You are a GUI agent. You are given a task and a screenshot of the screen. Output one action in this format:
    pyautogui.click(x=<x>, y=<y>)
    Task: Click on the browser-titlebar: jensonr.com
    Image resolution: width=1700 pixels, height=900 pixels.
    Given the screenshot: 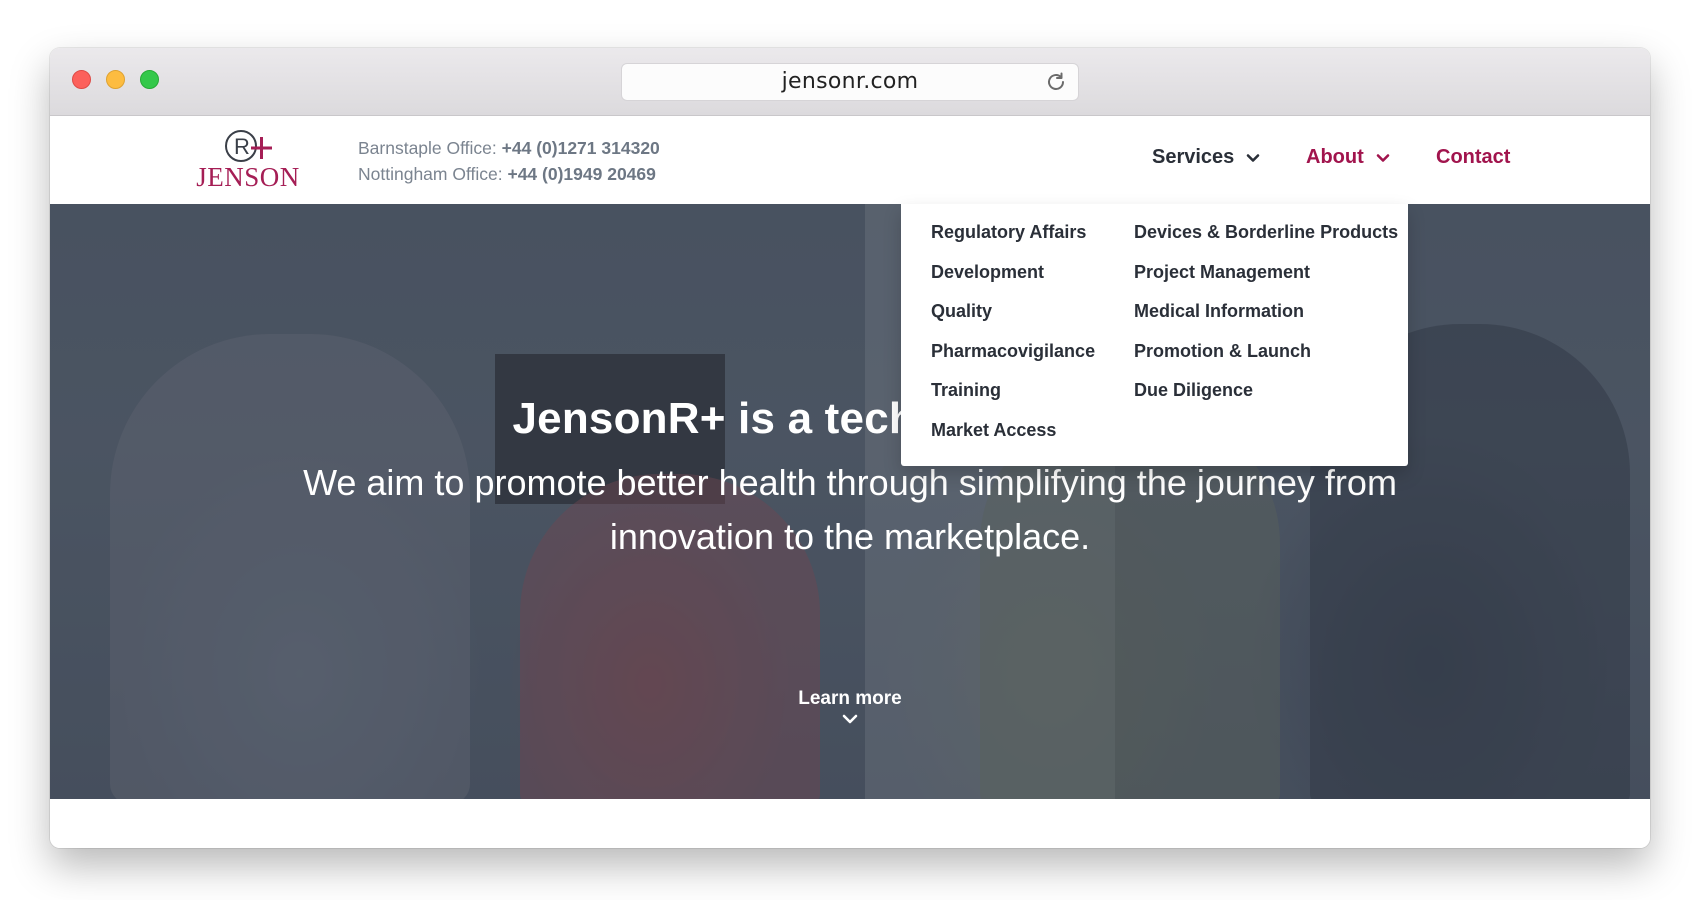 What is the action you would take?
    pyautogui.click(x=850, y=82)
    